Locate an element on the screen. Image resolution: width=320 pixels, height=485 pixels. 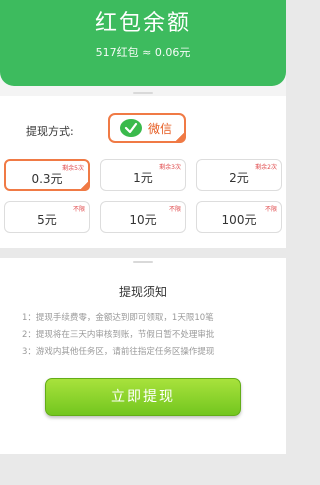
amount-option: 不限 10元 is located at coordinates (143, 217).